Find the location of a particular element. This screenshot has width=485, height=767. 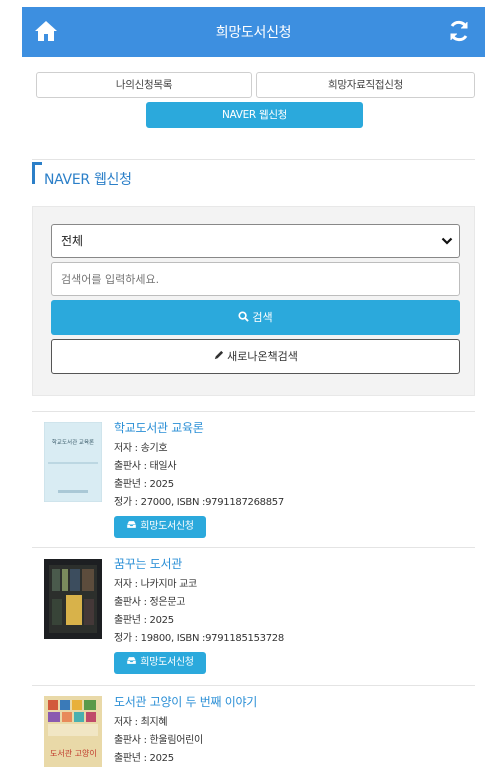

app-header: 희망도서신청 is located at coordinates (253, 32).